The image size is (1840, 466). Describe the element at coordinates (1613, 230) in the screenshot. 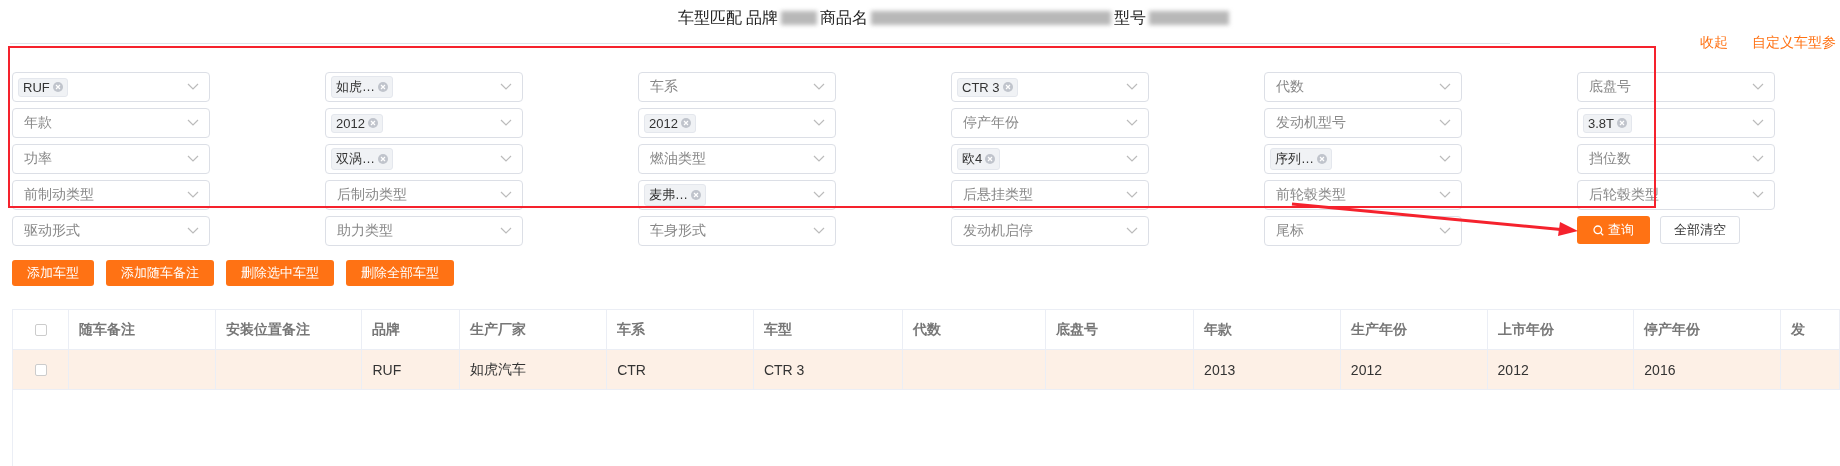

I see `search-button: 查询` at that location.